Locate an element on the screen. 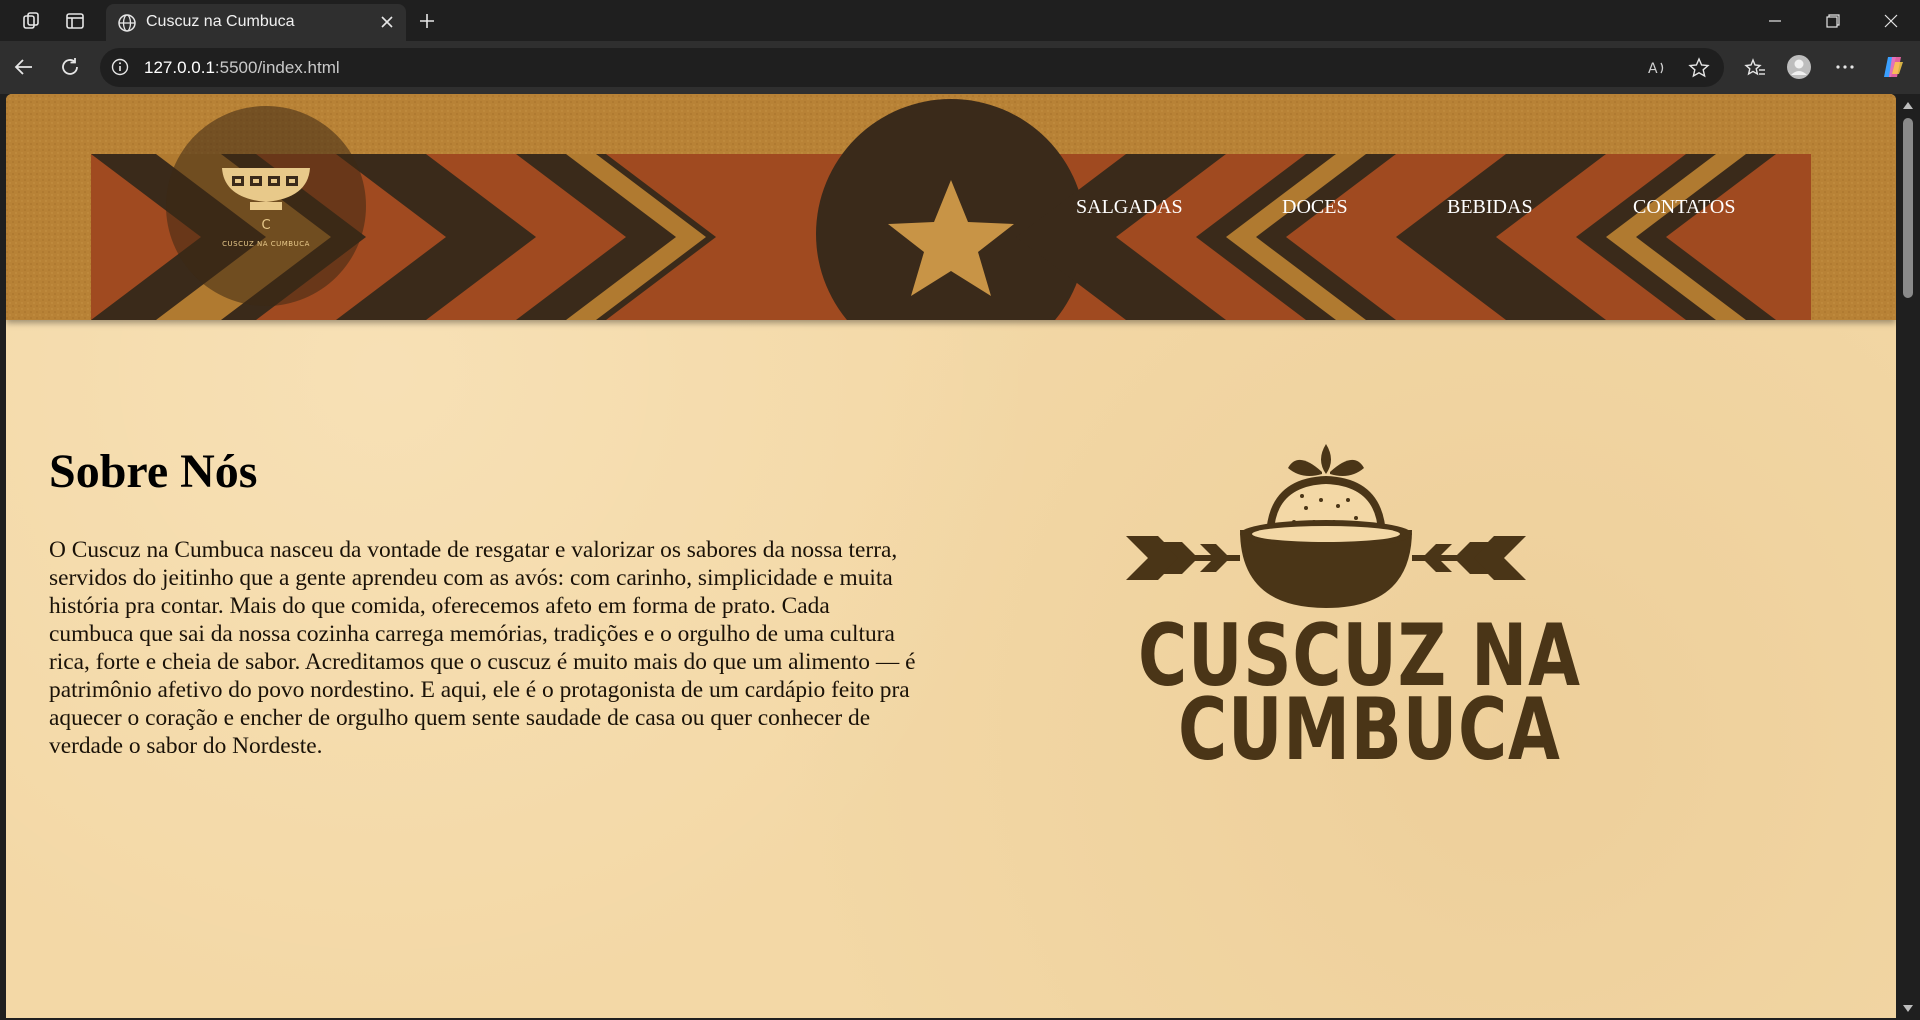 This screenshot has height=1020, width=1920. back-icon is located at coordinates (24, 67).